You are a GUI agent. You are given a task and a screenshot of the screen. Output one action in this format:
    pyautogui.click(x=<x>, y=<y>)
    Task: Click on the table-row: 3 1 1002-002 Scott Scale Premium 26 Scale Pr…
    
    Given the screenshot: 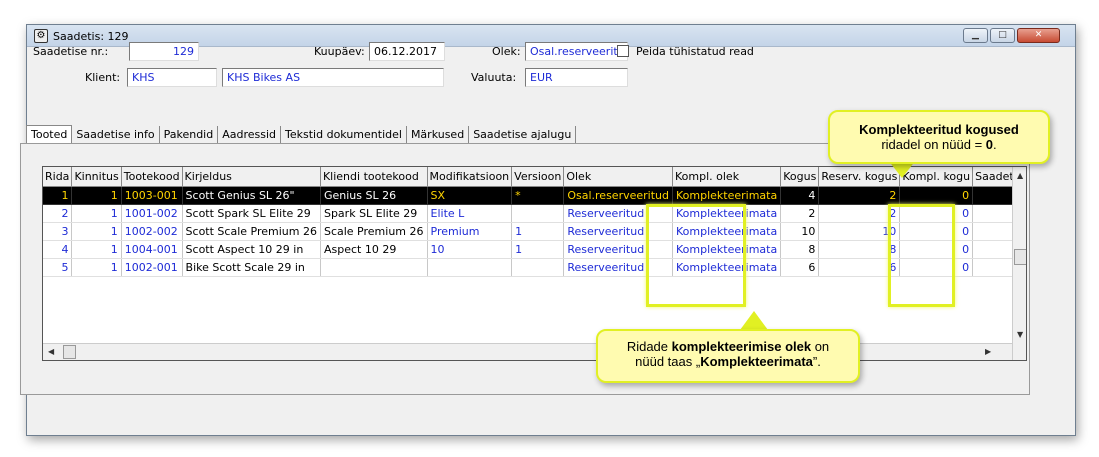 What is the action you would take?
    pyautogui.click(x=534, y=231)
    